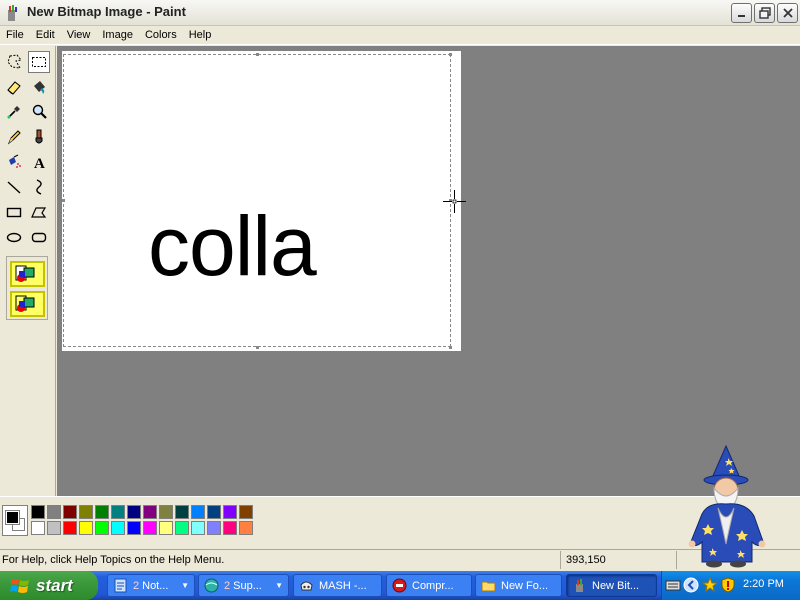 The height and width of the screenshot is (600, 800). Describe the element at coordinates (732, 507) in the screenshot. I see `merlin-wizard-assistant` at that location.